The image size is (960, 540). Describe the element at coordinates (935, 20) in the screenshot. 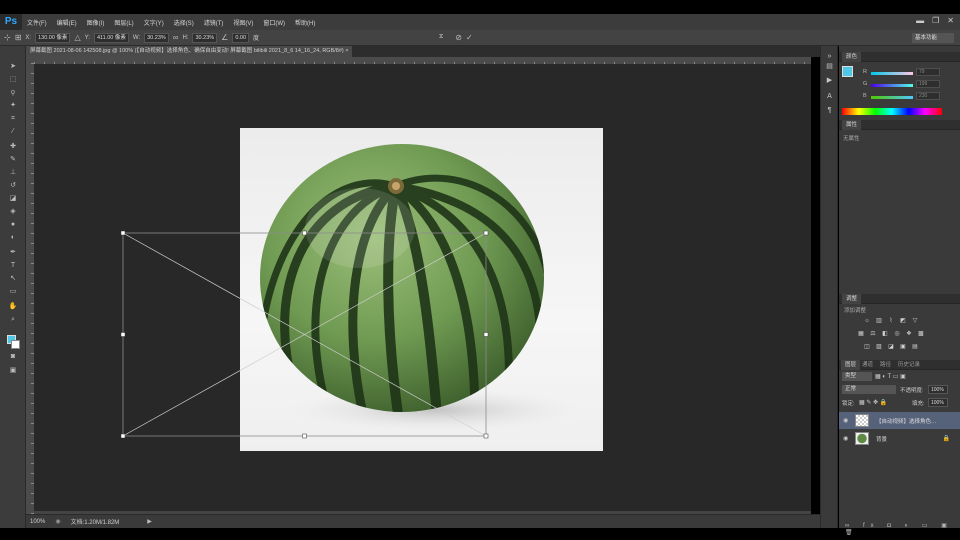

I see `restore-button: ❐` at that location.